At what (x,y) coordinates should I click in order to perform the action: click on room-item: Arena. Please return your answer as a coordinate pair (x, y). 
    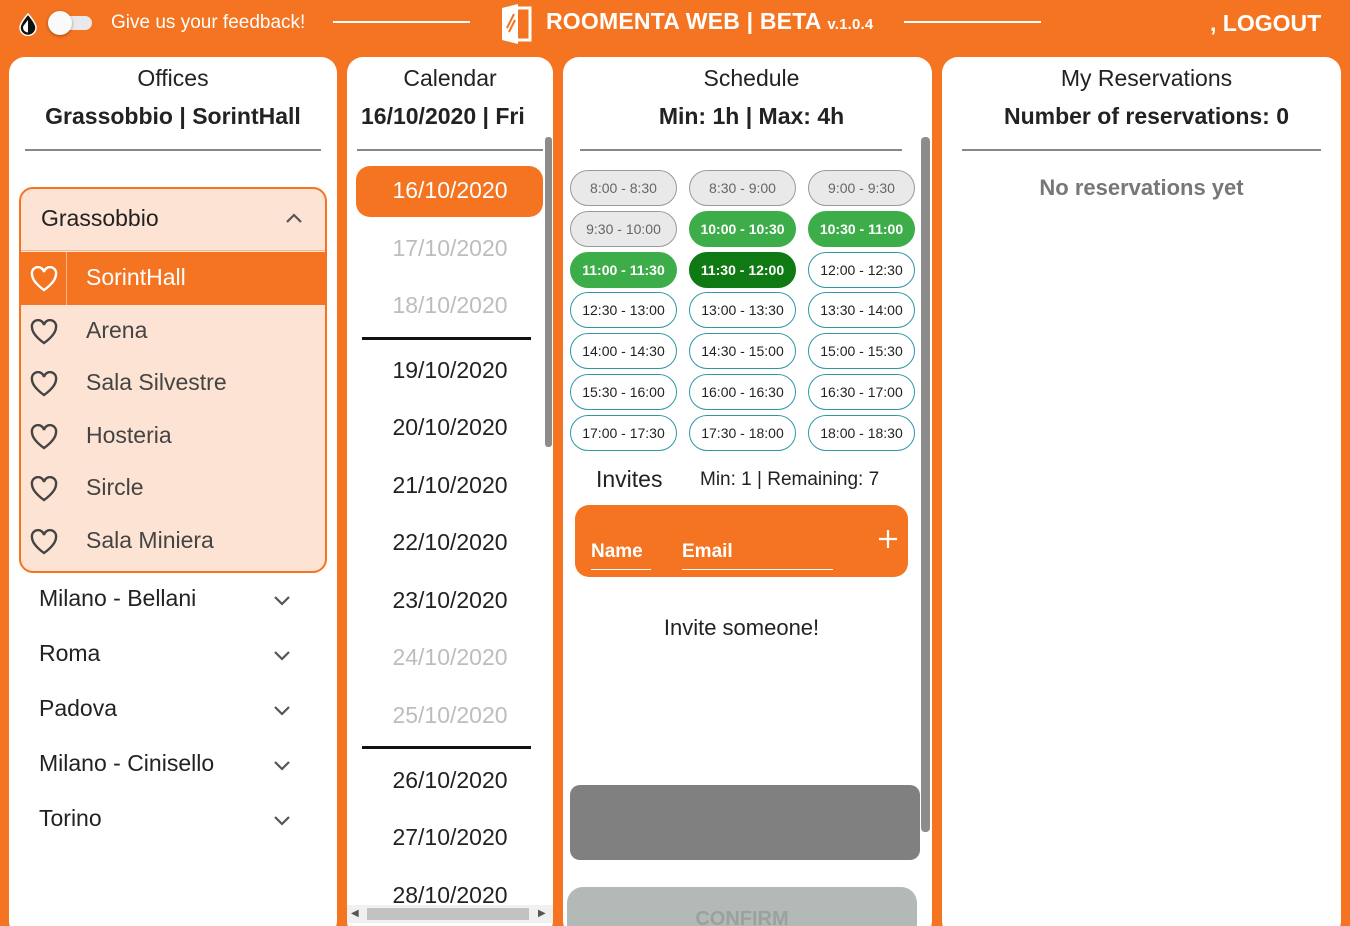
    Looking at the image, I should click on (173, 331).